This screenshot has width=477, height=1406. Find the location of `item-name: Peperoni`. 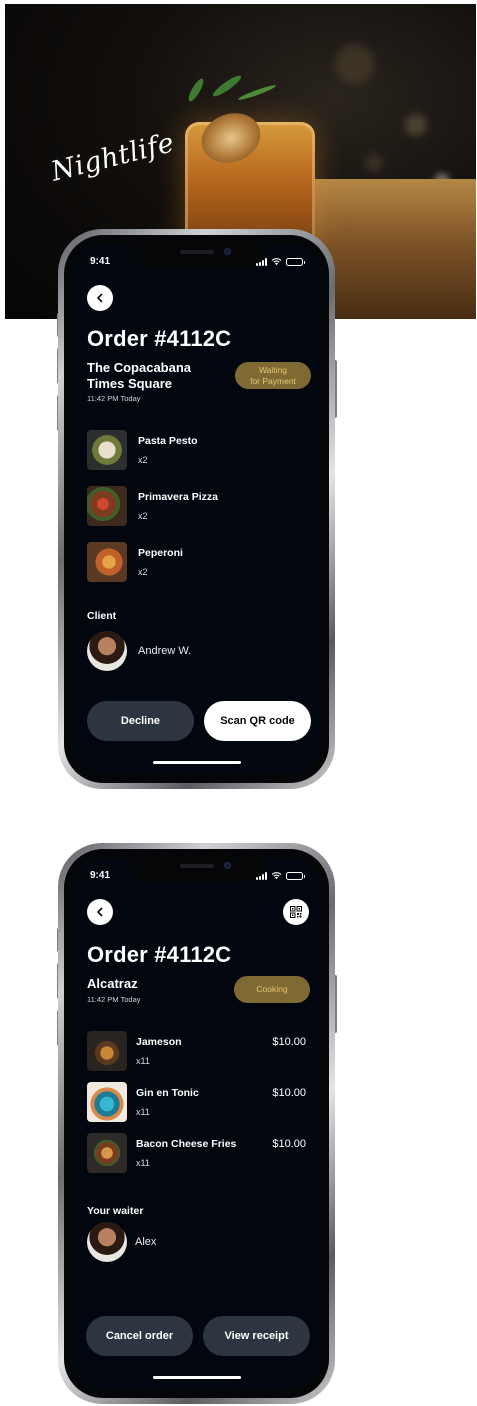

item-name: Peperoni is located at coordinates (160, 553).